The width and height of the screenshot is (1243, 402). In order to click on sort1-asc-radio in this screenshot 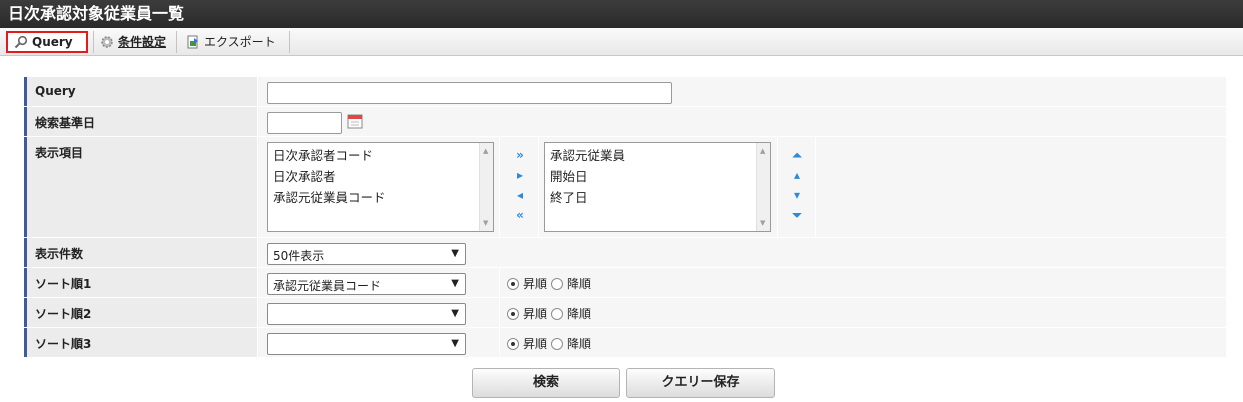, I will do `click(513, 283)`.